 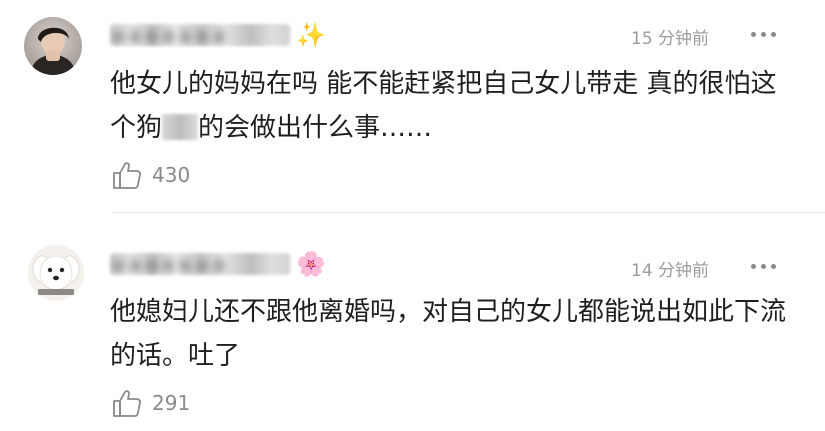 I want to click on username: ※※※※※※※ ✨, so click(x=218, y=35).